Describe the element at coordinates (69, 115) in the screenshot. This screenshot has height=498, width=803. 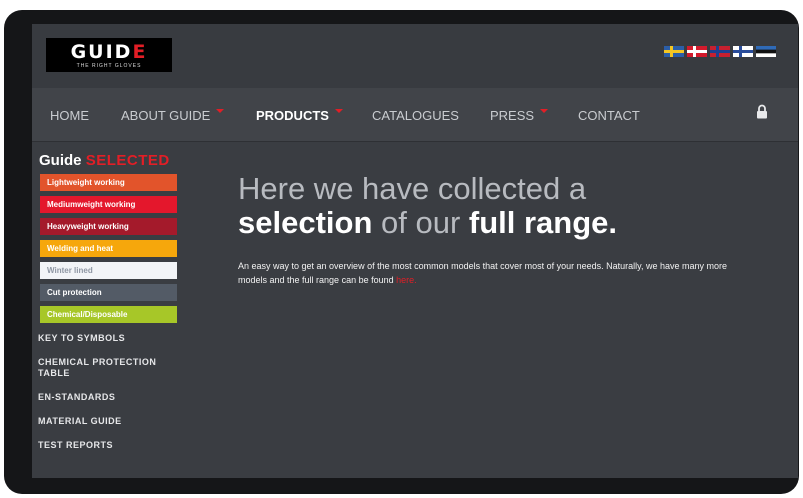
I see `nav-item-home: HOME` at that location.